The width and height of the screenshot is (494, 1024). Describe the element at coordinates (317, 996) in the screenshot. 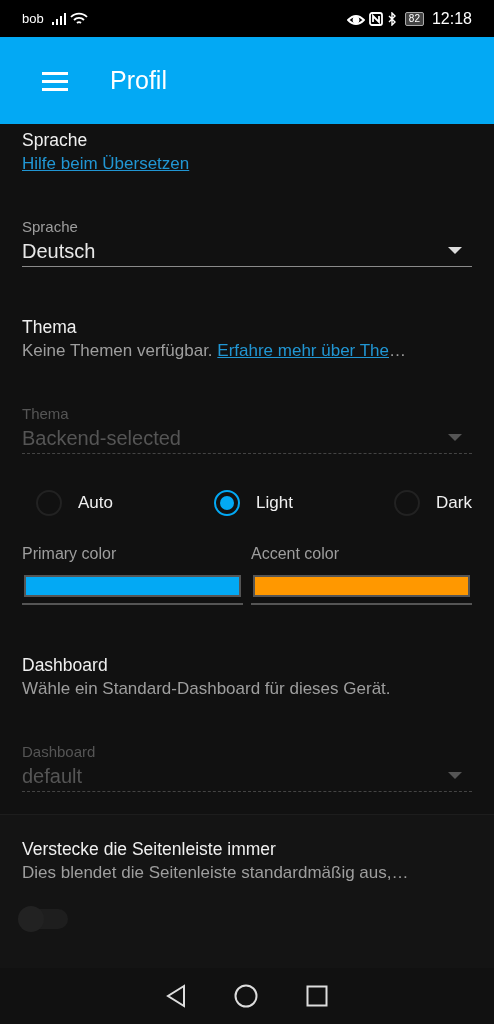

I see `recents-icon` at that location.